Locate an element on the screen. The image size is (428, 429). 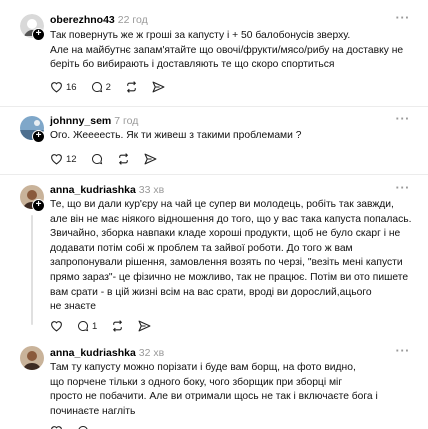
post-actions is located at coordinates (76, 426).